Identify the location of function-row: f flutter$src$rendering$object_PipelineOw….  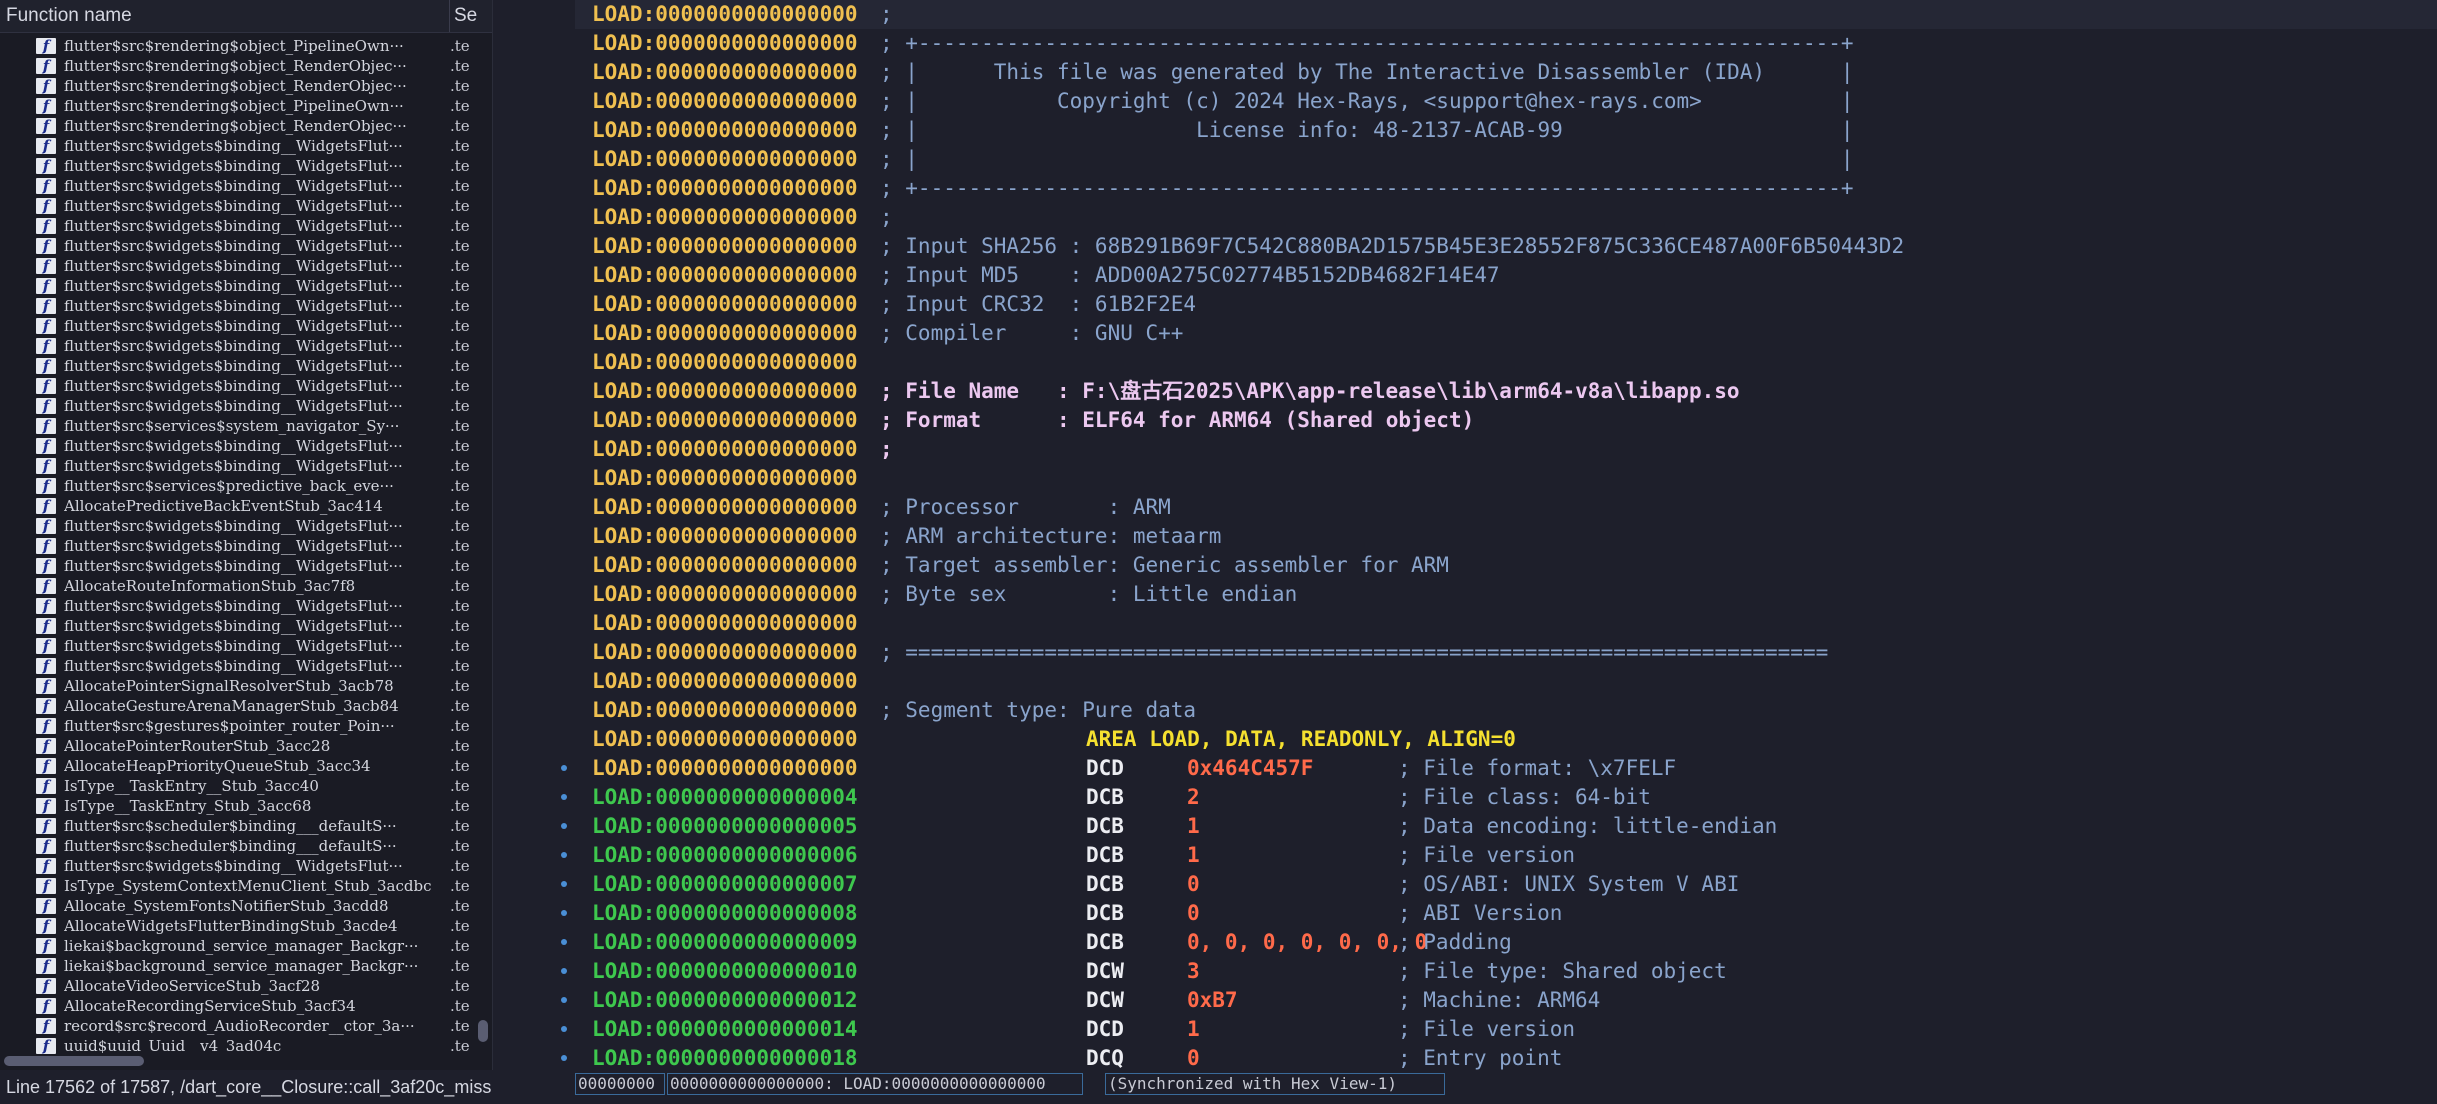
(238, 106).